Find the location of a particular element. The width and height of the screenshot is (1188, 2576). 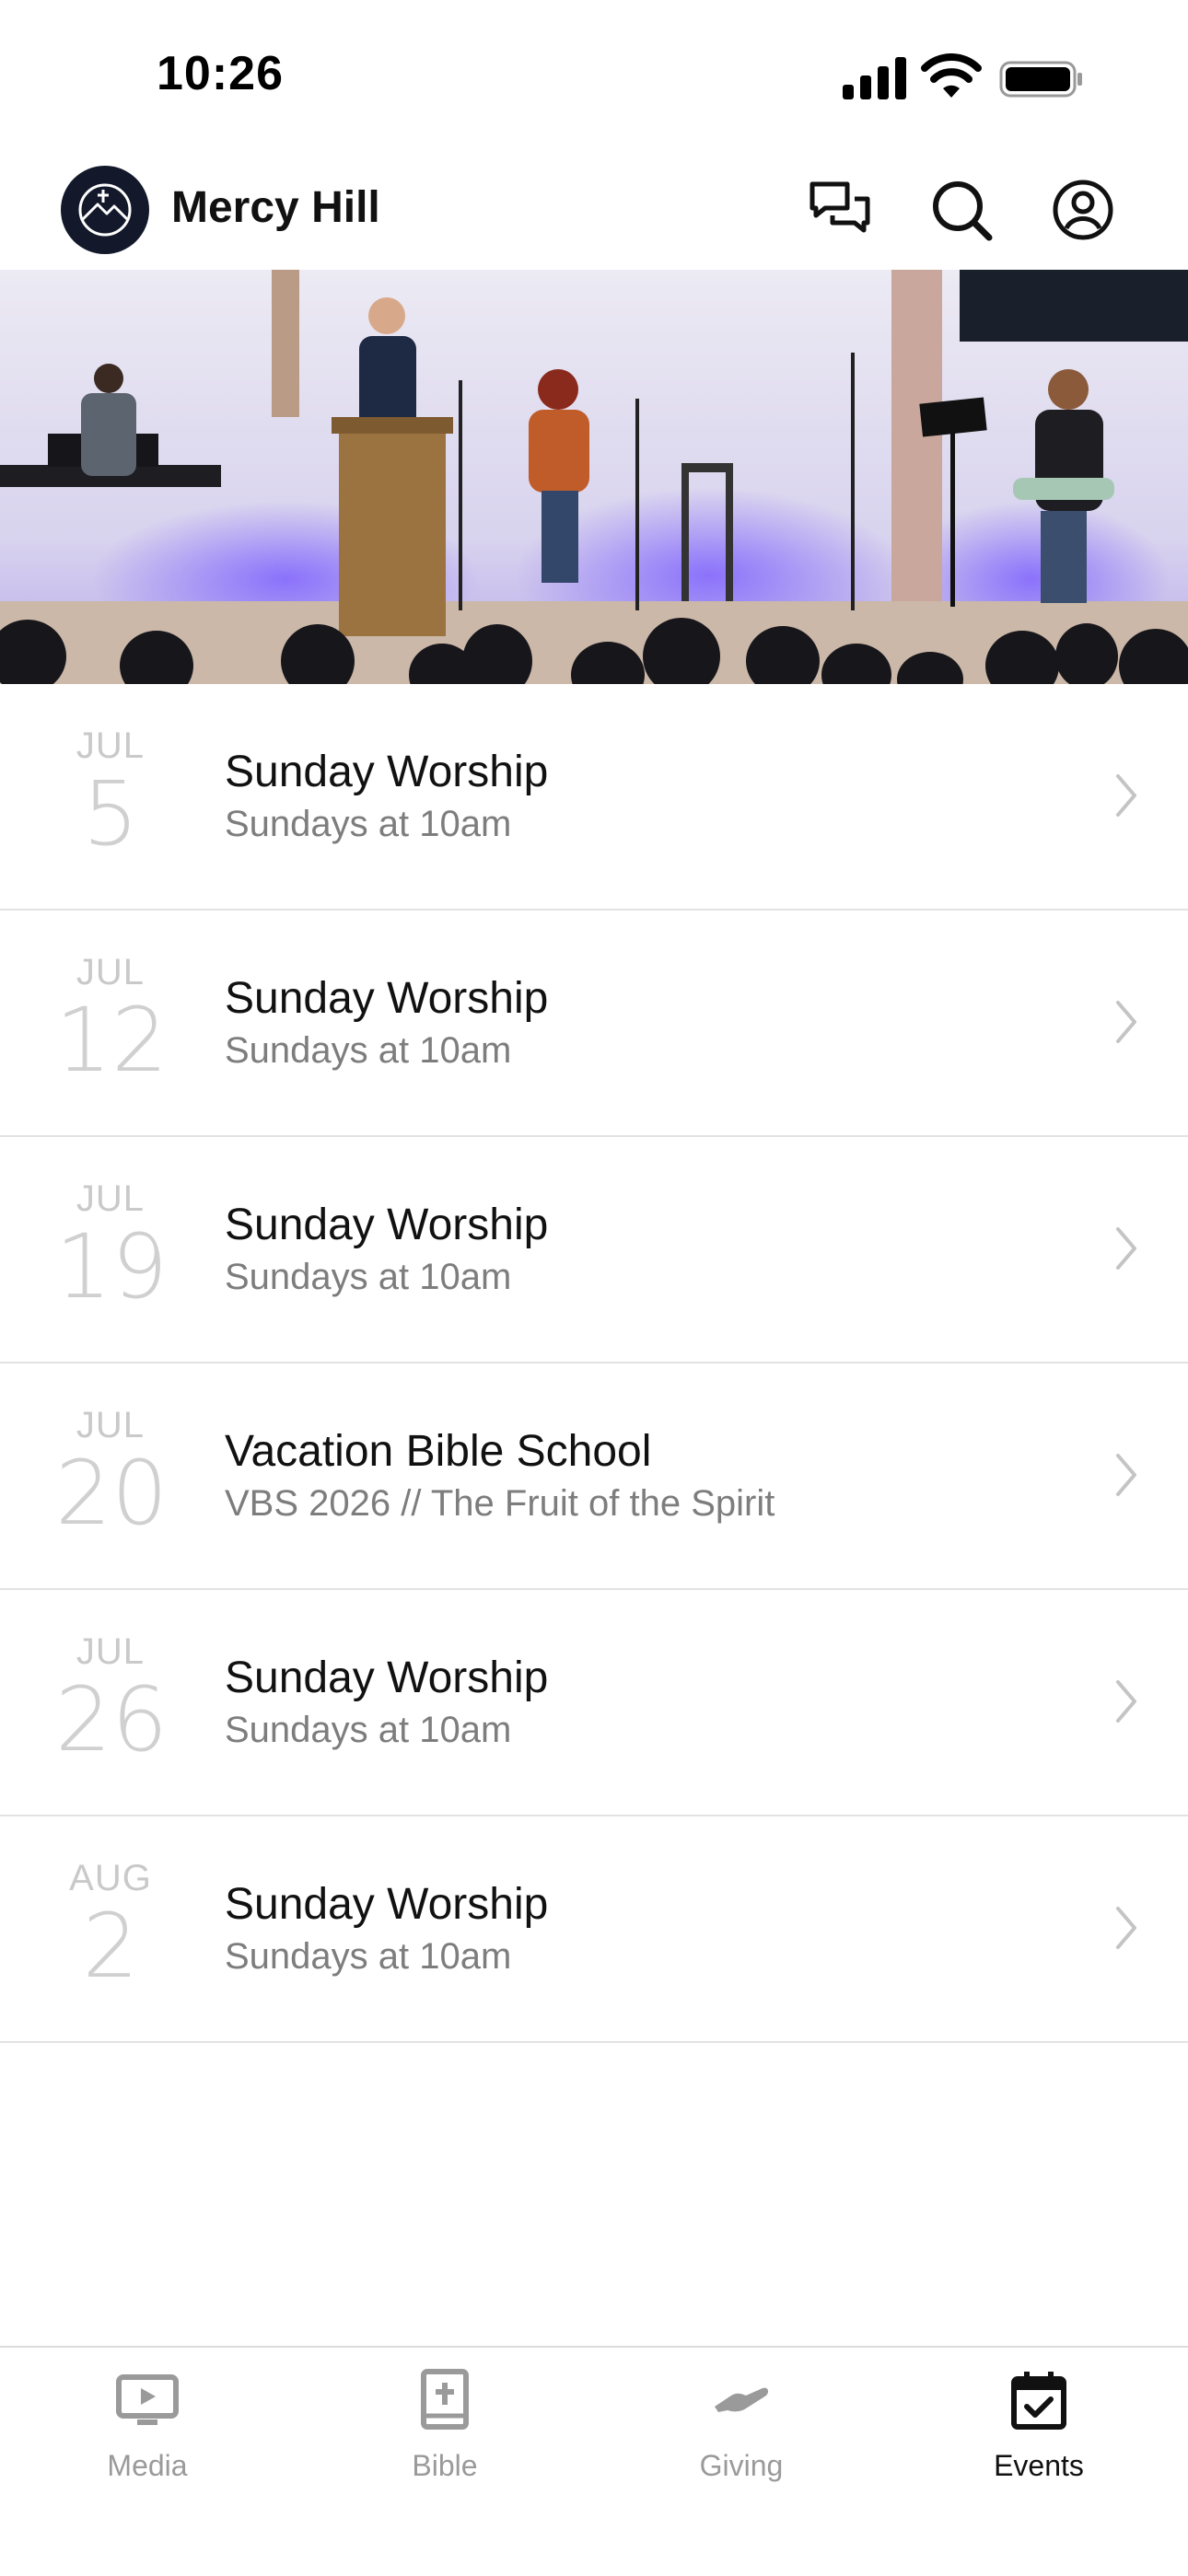

tab-giving: Giving is located at coordinates (741, 2440).